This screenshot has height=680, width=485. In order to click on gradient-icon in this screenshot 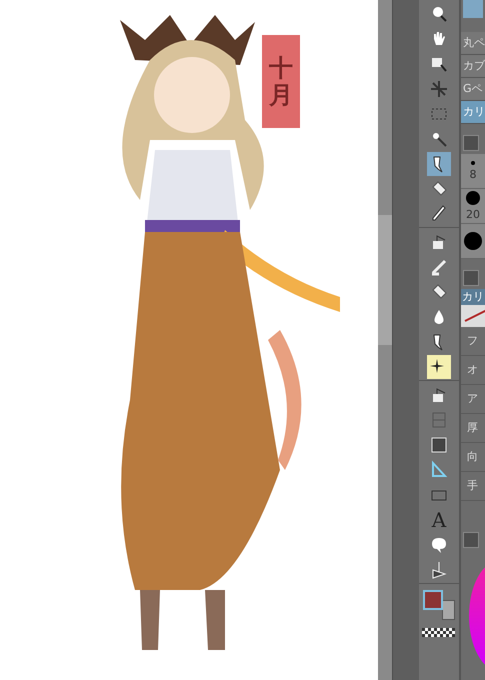, I will do `click(439, 444)`.